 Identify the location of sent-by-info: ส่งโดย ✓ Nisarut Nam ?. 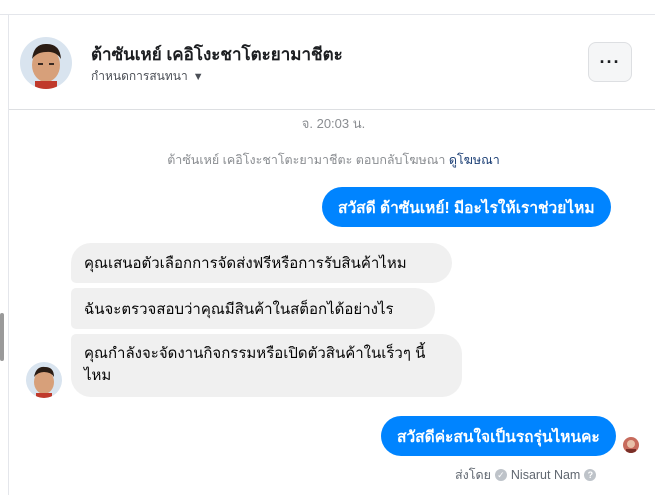
(526, 475).